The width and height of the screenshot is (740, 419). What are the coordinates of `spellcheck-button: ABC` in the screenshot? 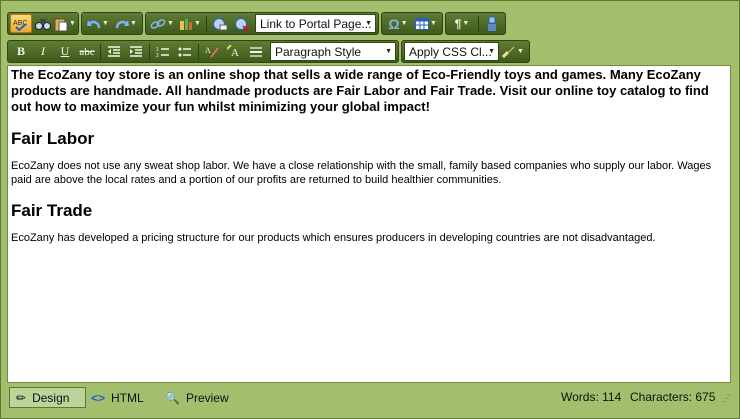 It's located at (21, 23).